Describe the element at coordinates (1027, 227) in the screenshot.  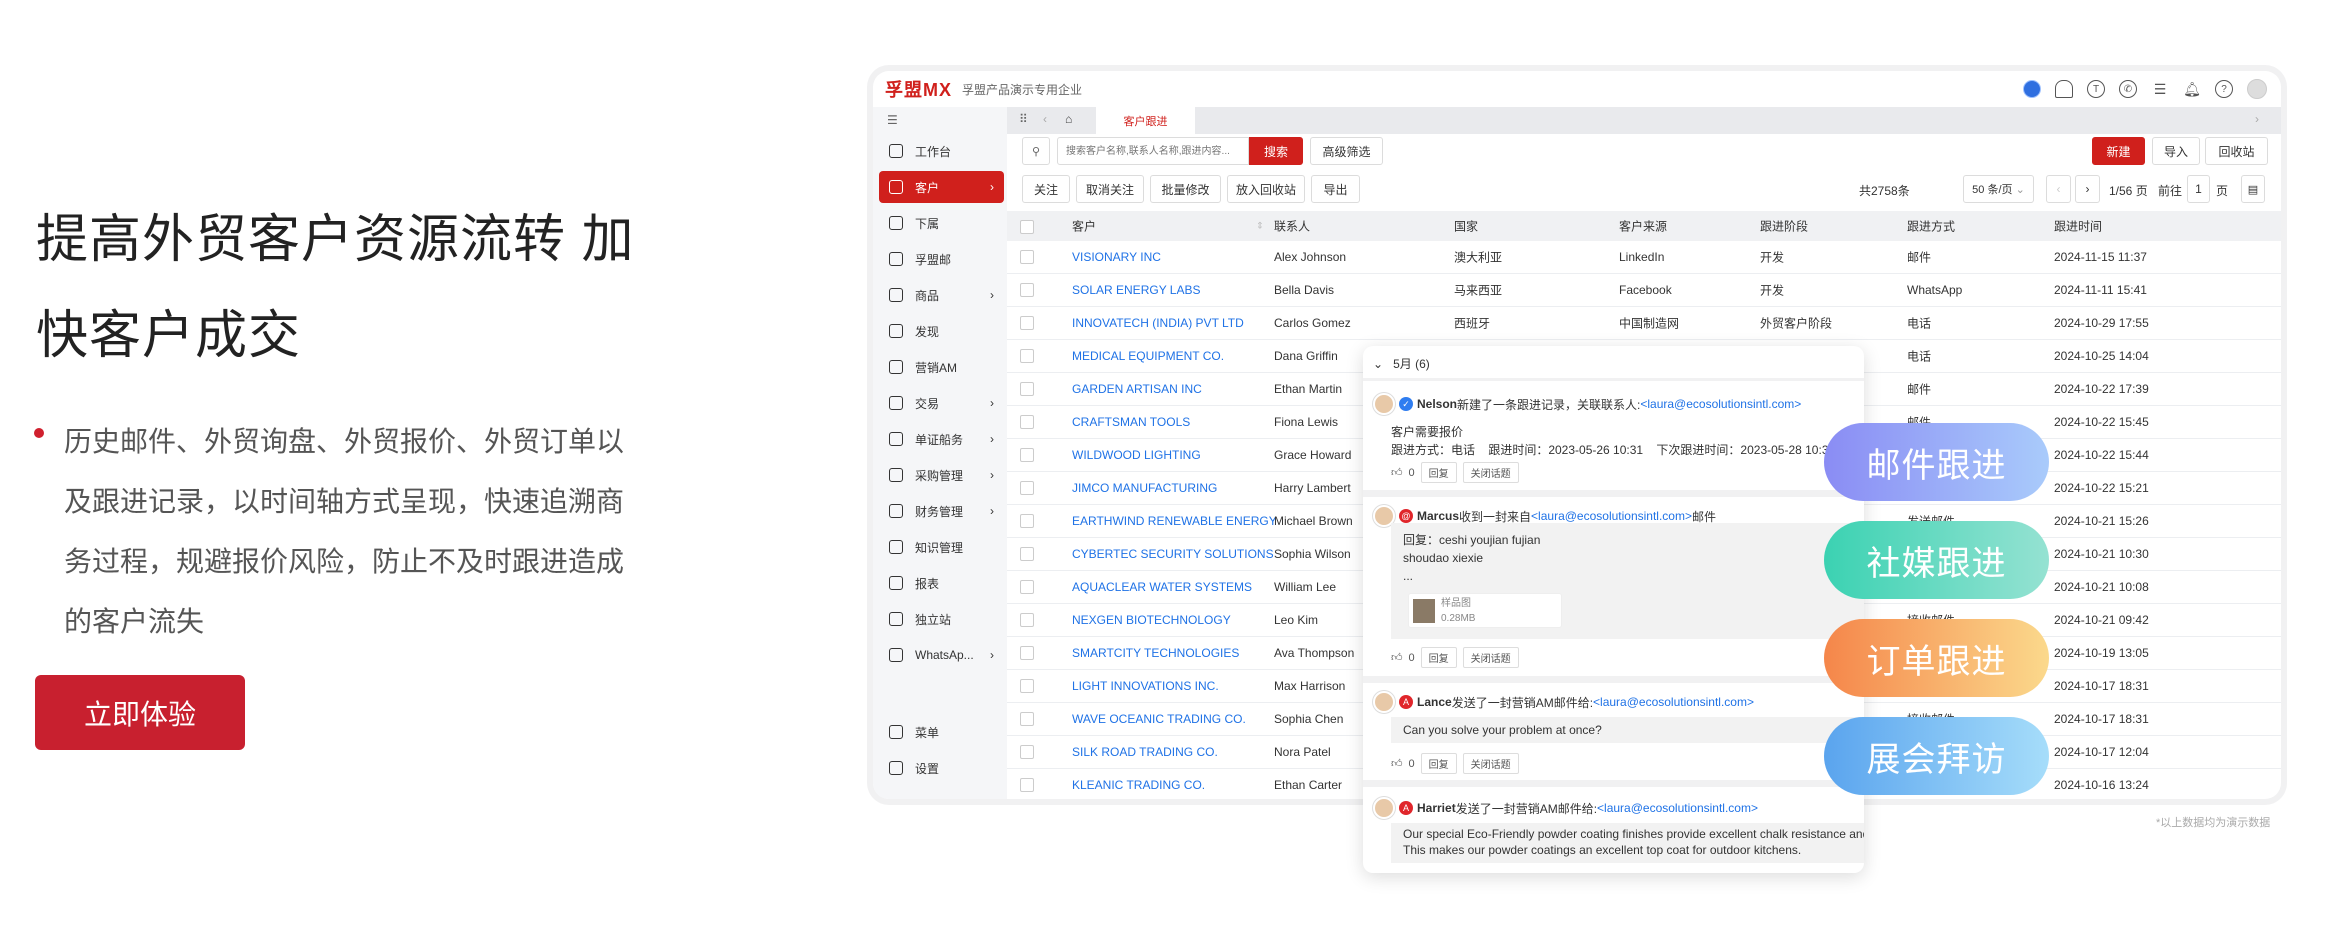
I see `select-all-checkbox` at that location.